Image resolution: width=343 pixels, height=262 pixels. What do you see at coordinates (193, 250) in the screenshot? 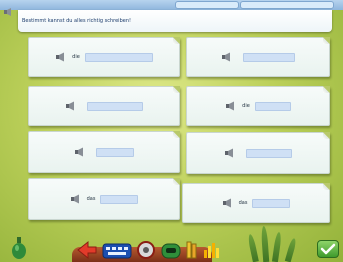
I see `books-icon` at bounding box center [193, 250].